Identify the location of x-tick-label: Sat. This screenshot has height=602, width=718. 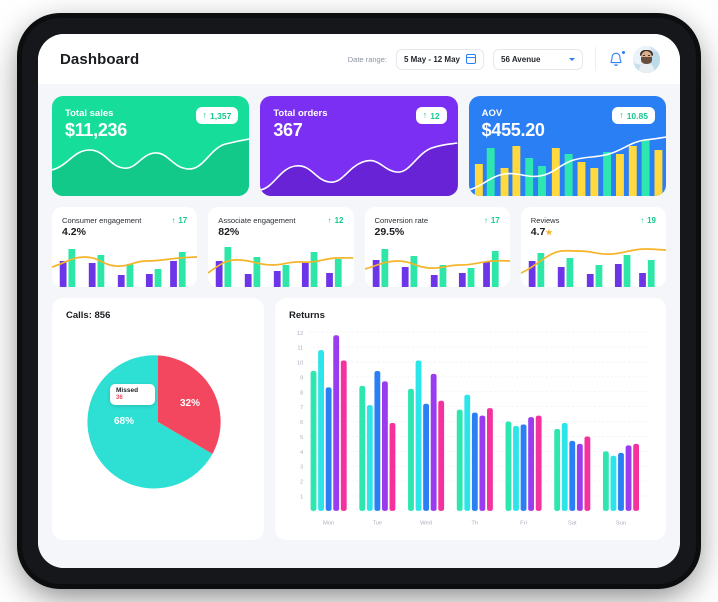
(572, 524).